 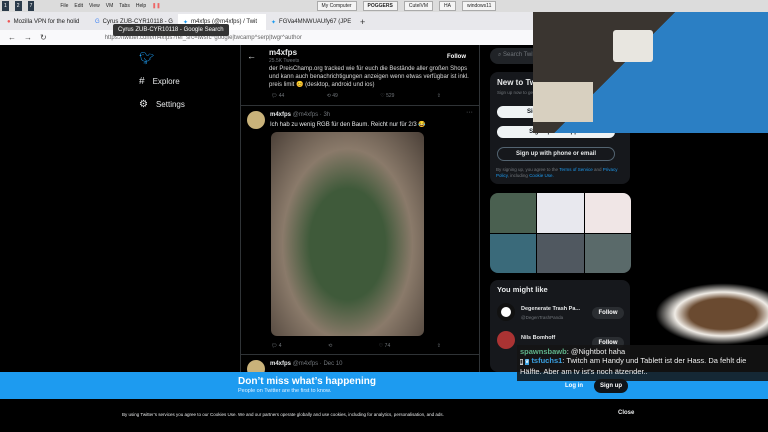 I want to click on chat-username: tsfuchs1, so click(x=547, y=360).